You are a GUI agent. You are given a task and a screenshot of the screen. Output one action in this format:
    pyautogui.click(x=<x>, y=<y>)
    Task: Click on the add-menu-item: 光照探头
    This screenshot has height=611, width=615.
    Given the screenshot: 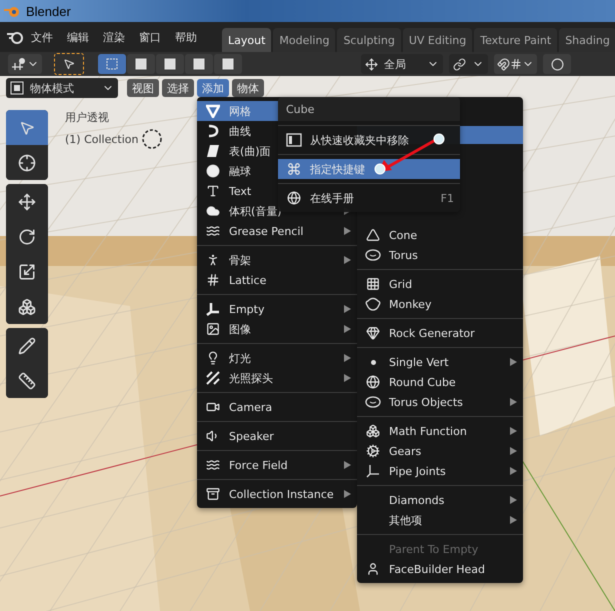 What is the action you would take?
    pyautogui.click(x=277, y=378)
    